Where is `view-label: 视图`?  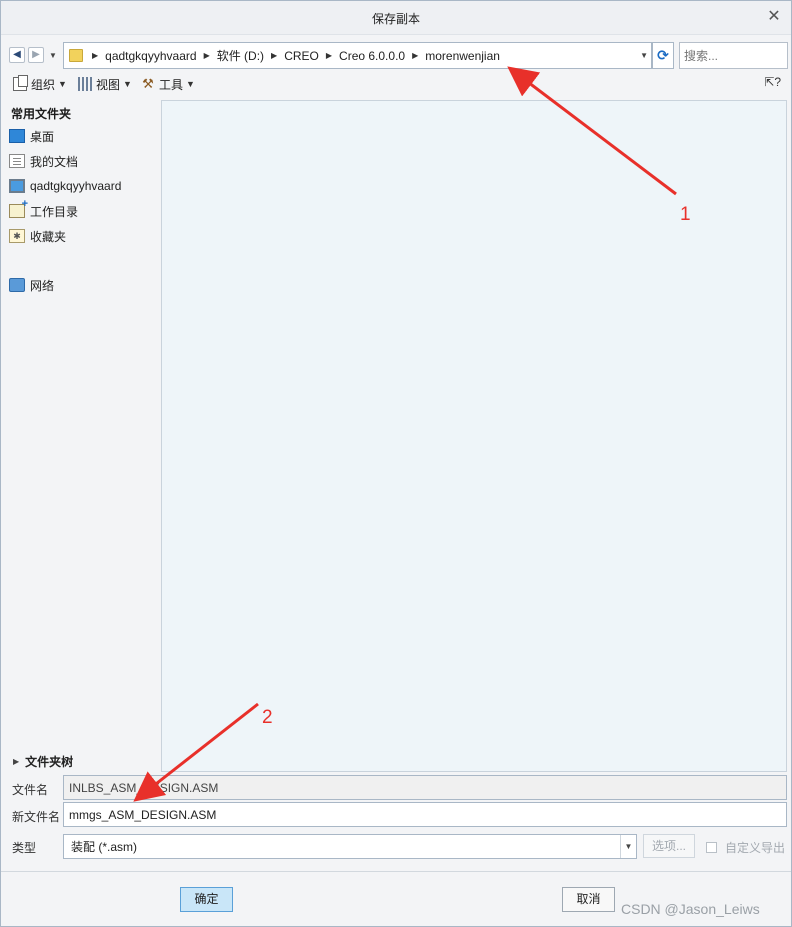
view-label: 视图 is located at coordinates (108, 84).